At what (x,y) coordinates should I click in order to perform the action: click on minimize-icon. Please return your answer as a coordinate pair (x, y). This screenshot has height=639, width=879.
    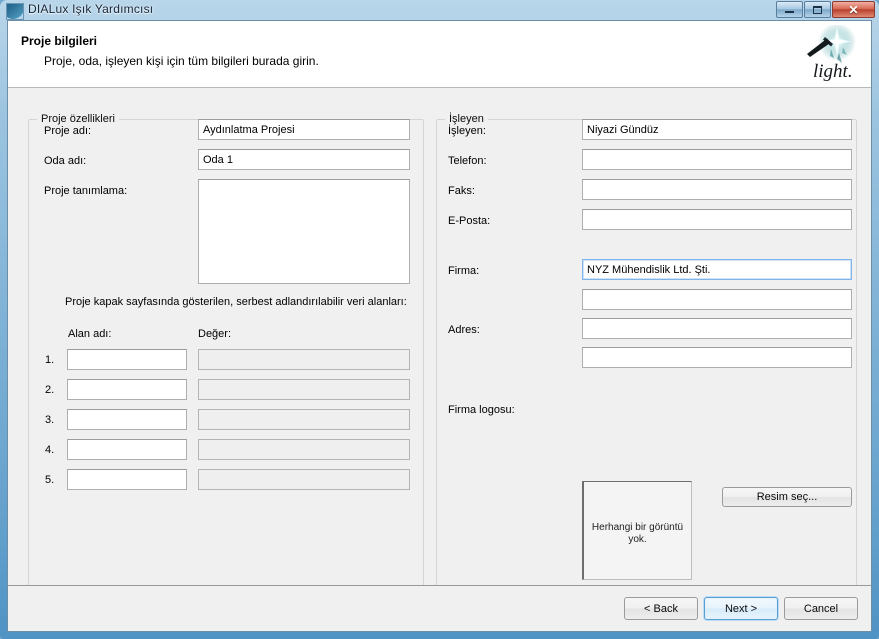
    Looking at the image, I should click on (789, 9).